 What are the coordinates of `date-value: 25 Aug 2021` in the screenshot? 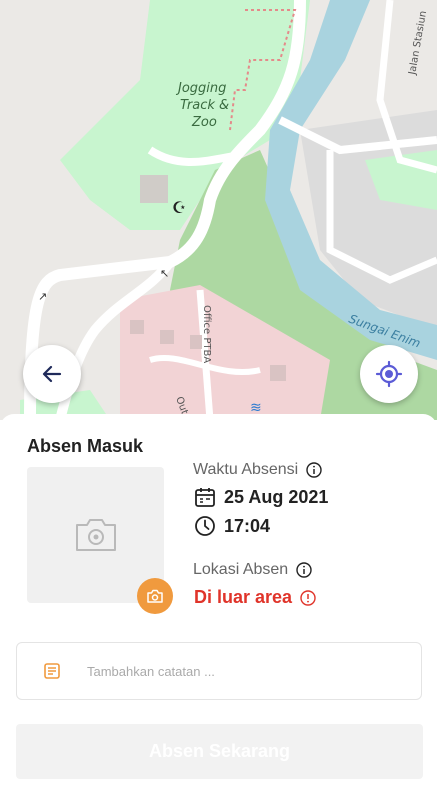 It's located at (276, 496).